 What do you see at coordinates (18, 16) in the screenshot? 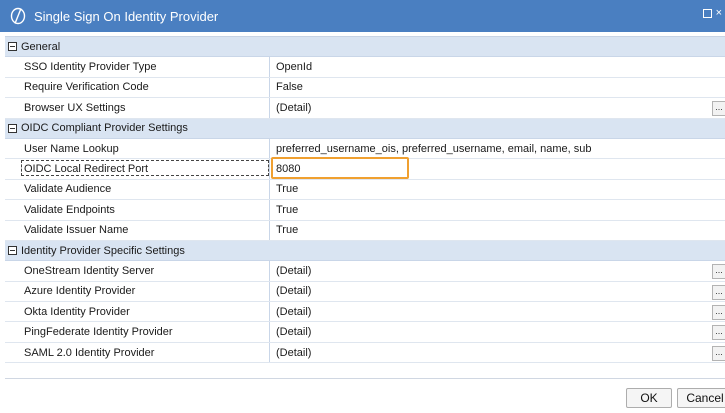
I see `app-logo-icon` at bounding box center [18, 16].